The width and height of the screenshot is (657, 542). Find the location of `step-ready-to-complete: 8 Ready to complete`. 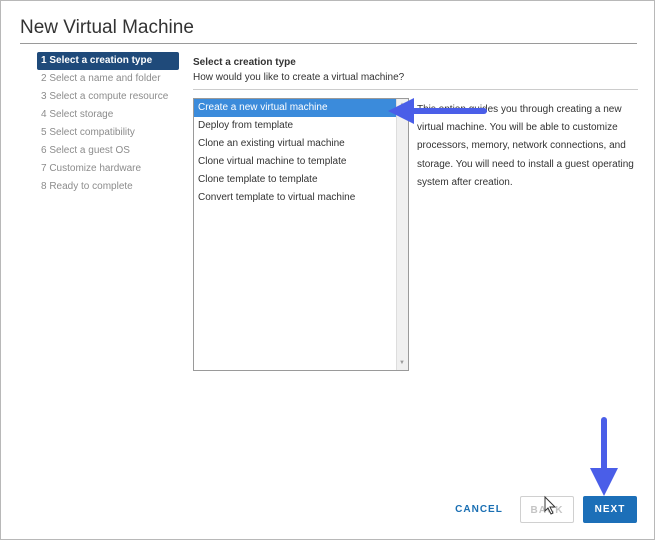

step-ready-to-complete: 8 Ready to complete is located at coordinates (87, 186).